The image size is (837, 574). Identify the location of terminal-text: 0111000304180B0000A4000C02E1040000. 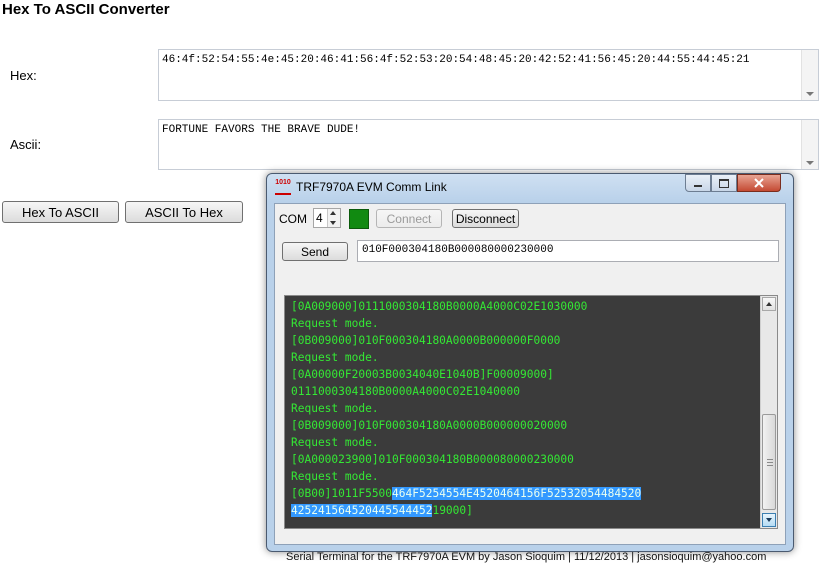
(406, 391).